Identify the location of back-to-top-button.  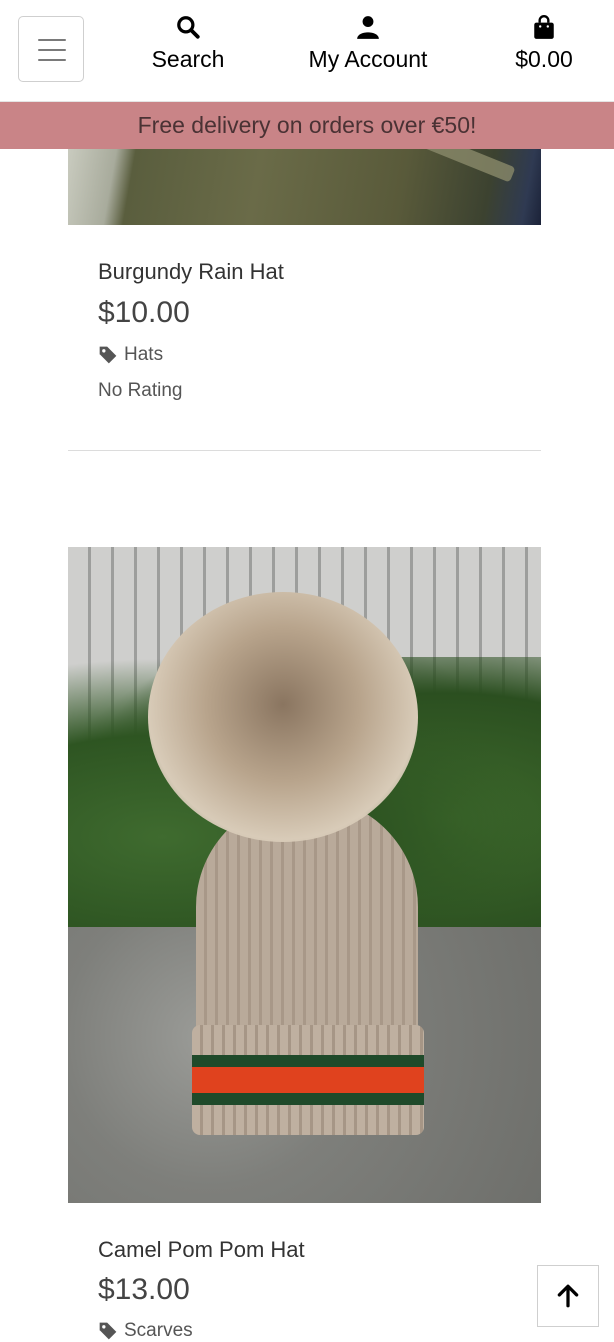
(568, 1296).